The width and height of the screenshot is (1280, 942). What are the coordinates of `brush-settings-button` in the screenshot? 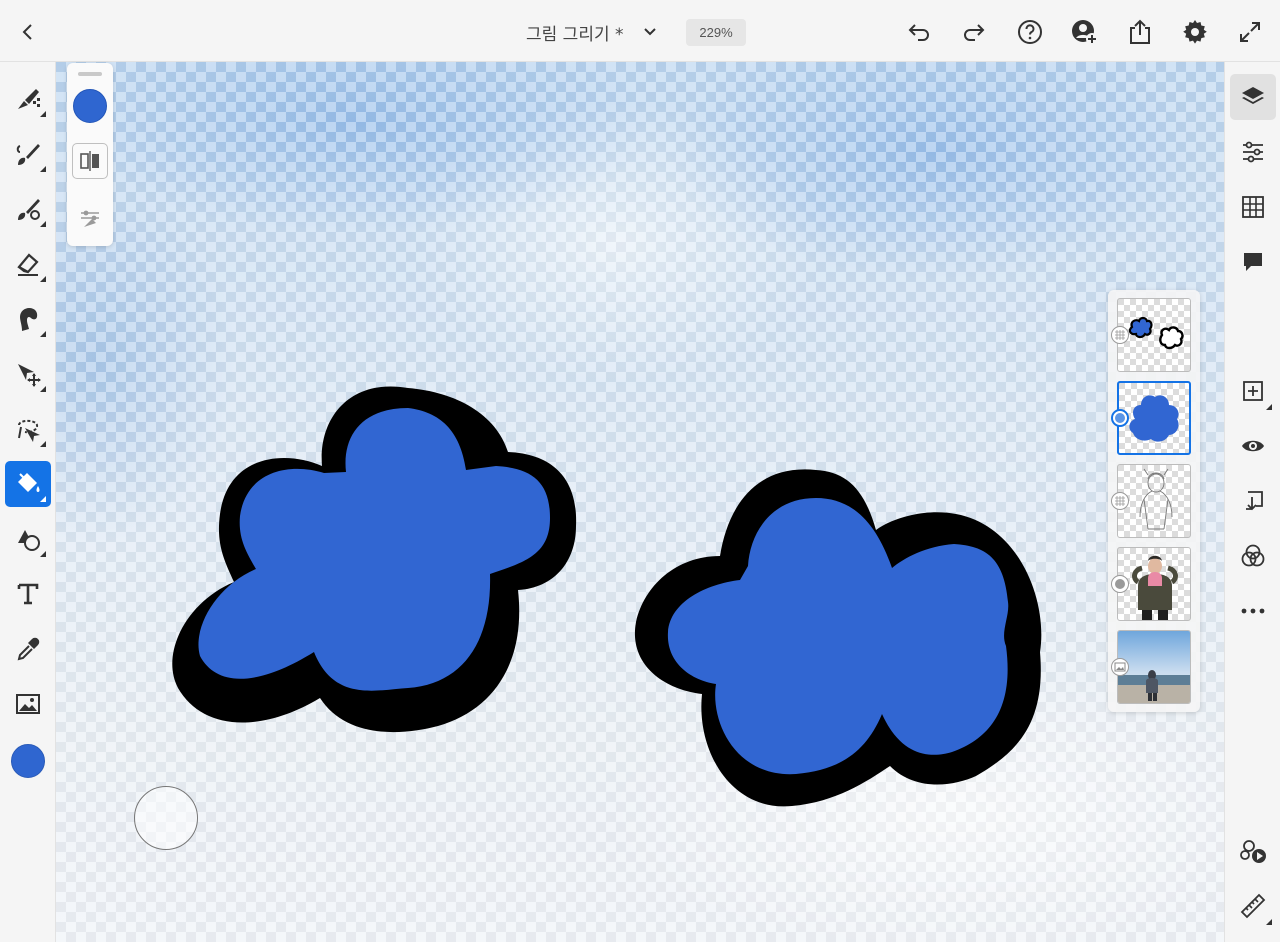 It's located at (90, 218).